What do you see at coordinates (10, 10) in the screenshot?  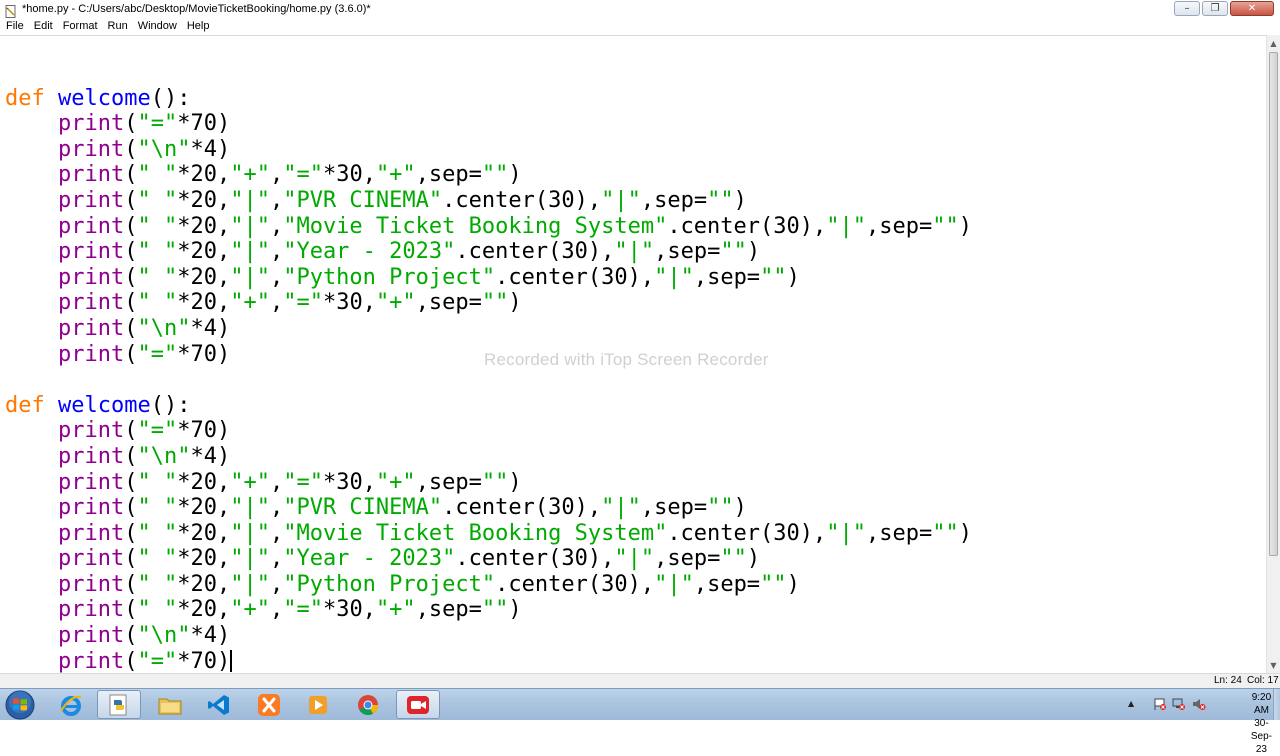 I see `document-icon` at bounding box center [10, 10].